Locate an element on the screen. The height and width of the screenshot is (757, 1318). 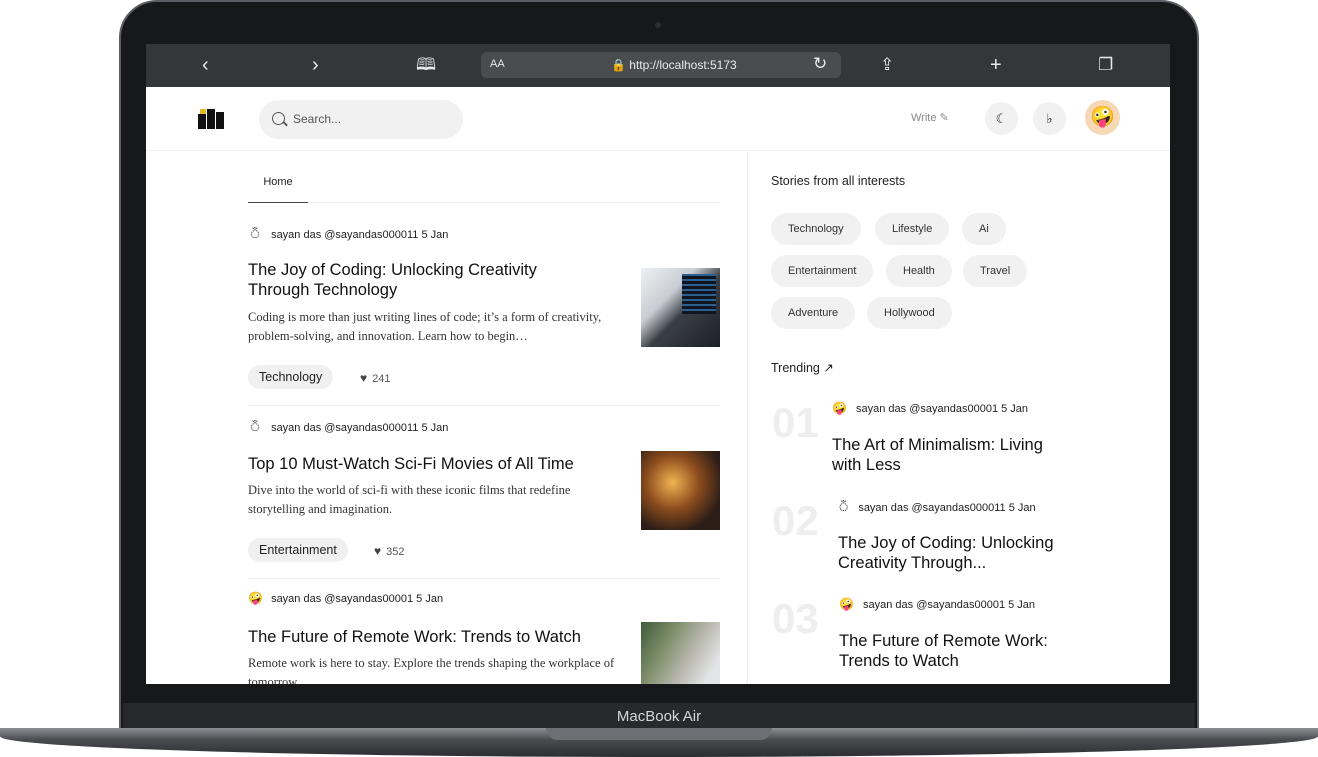
interest-chip: Hollywood is located at coordinates (909, 313).